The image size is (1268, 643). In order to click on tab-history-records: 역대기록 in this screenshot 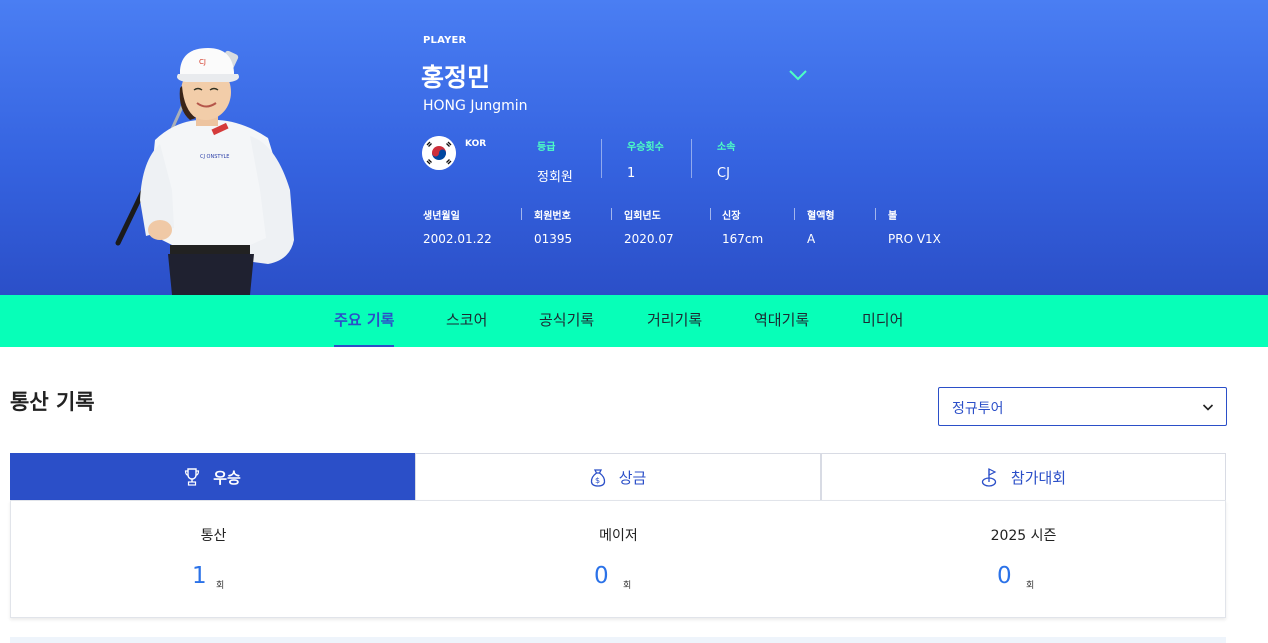, I will do `click(781, 321)`.